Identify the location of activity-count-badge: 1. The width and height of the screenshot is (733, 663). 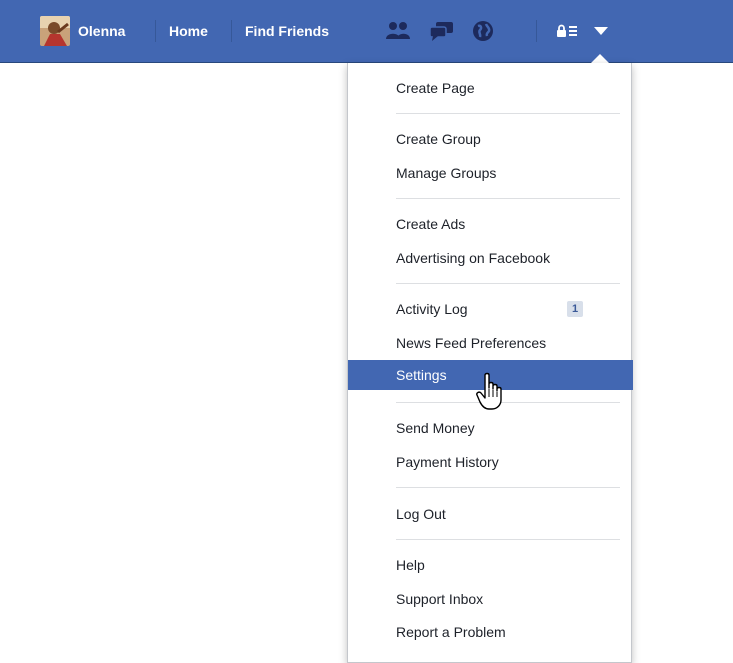
(575, 309).